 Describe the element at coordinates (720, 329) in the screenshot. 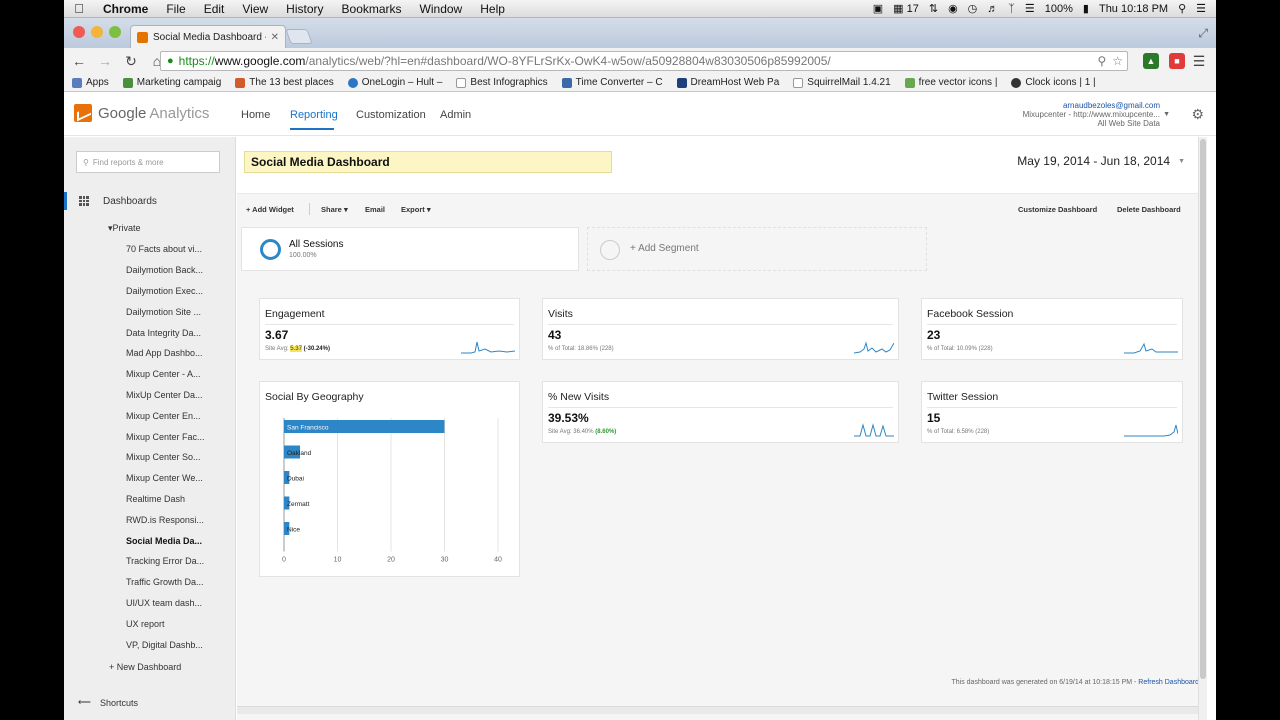

I see `widget-visits: Visits 43 % of Total: 18.86% (228)` at that location.